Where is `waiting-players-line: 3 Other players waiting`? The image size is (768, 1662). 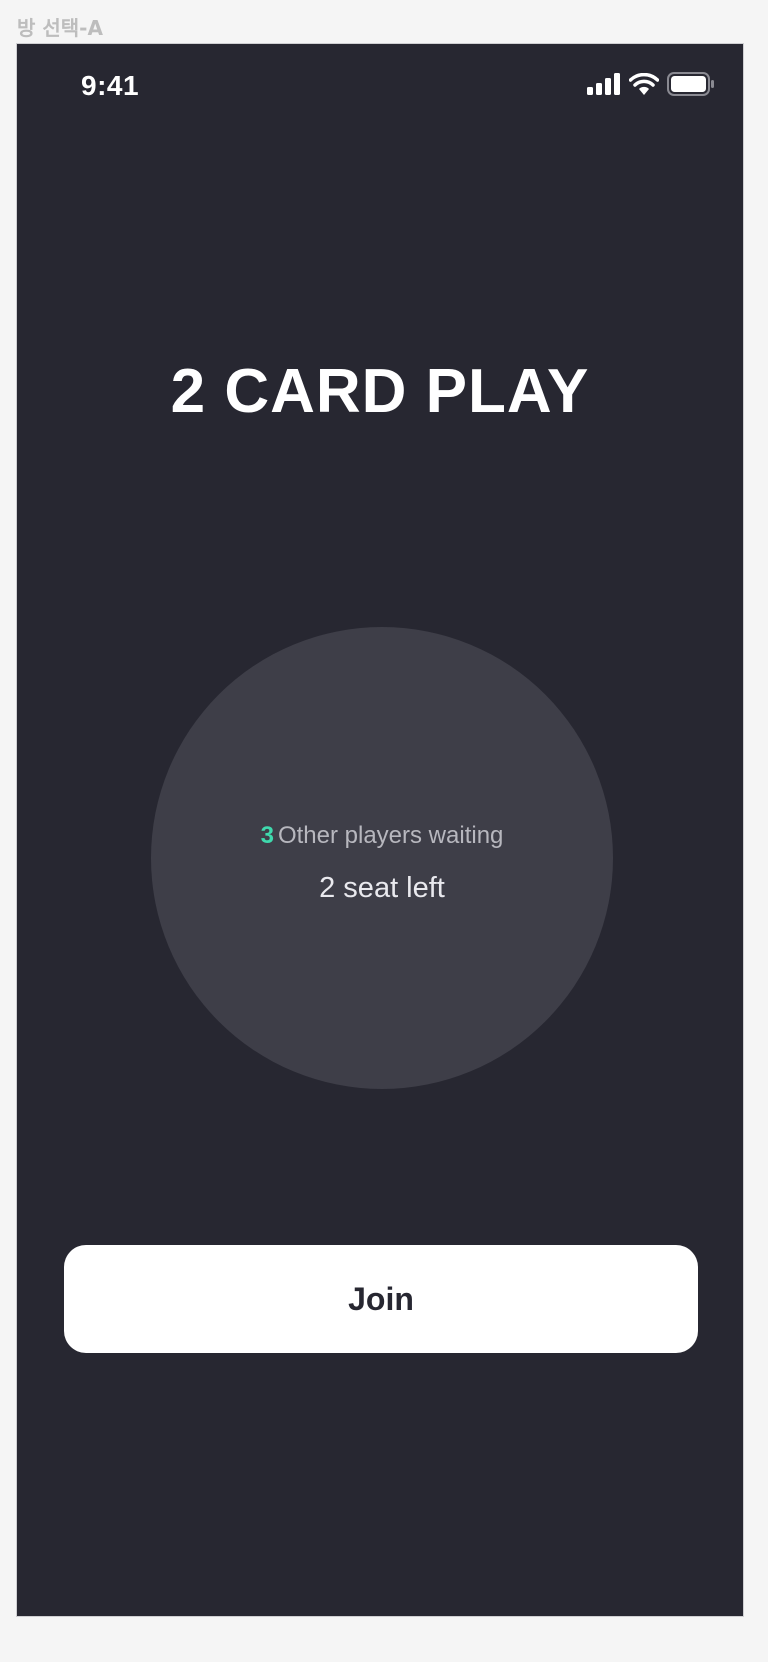 waiting-players-line: 3 Other players waiting is located at coordinates (382, 836).